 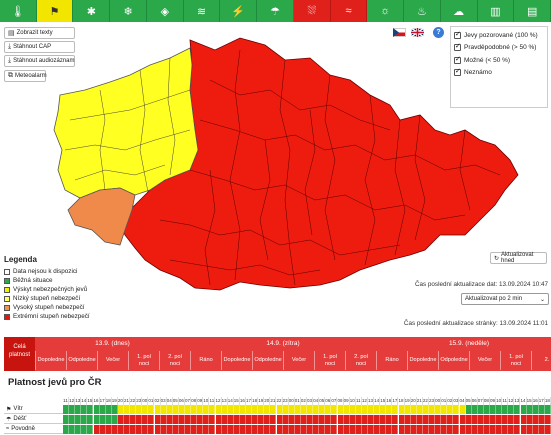 What do you see at coordinates (202, 11) in the screenshot?
I see `snowdrift-tab: ≋` at bounding box center [202, 11].